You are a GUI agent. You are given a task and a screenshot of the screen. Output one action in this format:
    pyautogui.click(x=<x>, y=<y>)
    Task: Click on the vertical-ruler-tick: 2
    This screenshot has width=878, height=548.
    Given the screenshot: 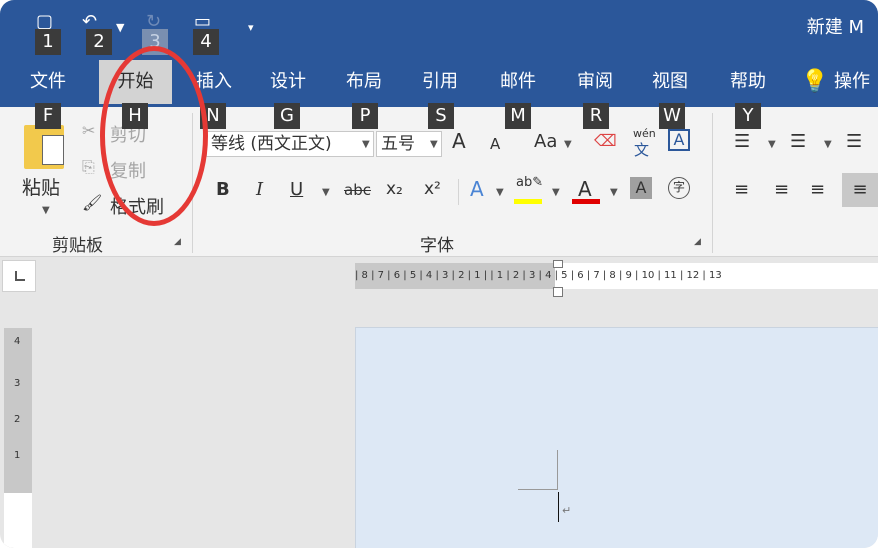 What is the action you would take?
    pyautogui.click(x=17, y=419)
    